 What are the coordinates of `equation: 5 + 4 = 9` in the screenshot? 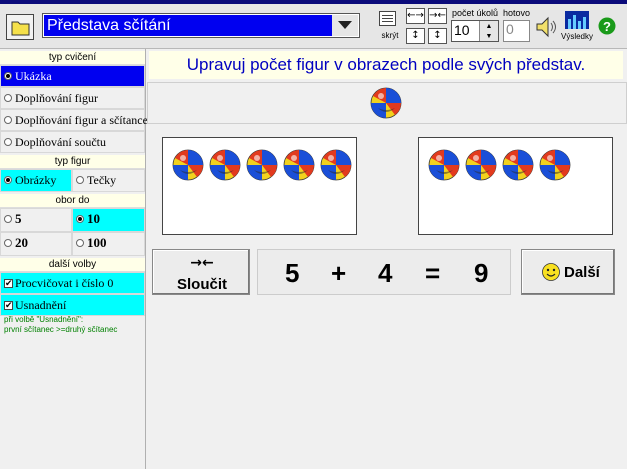 It's located at (384, 272).